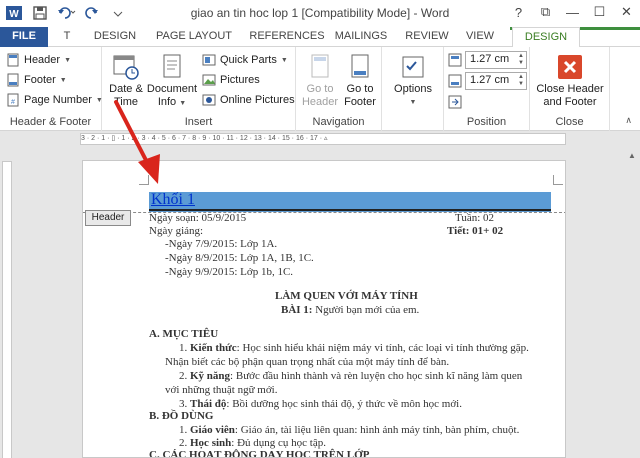 The height and width of the screenshot is (458, 640). I want to click on group-label-position: Position, so click(486, 122).